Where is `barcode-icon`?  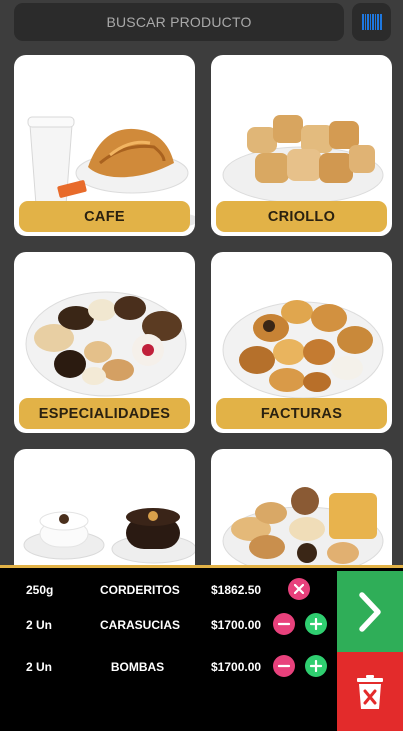 barcode-icon is located at coordinates (371, 22).